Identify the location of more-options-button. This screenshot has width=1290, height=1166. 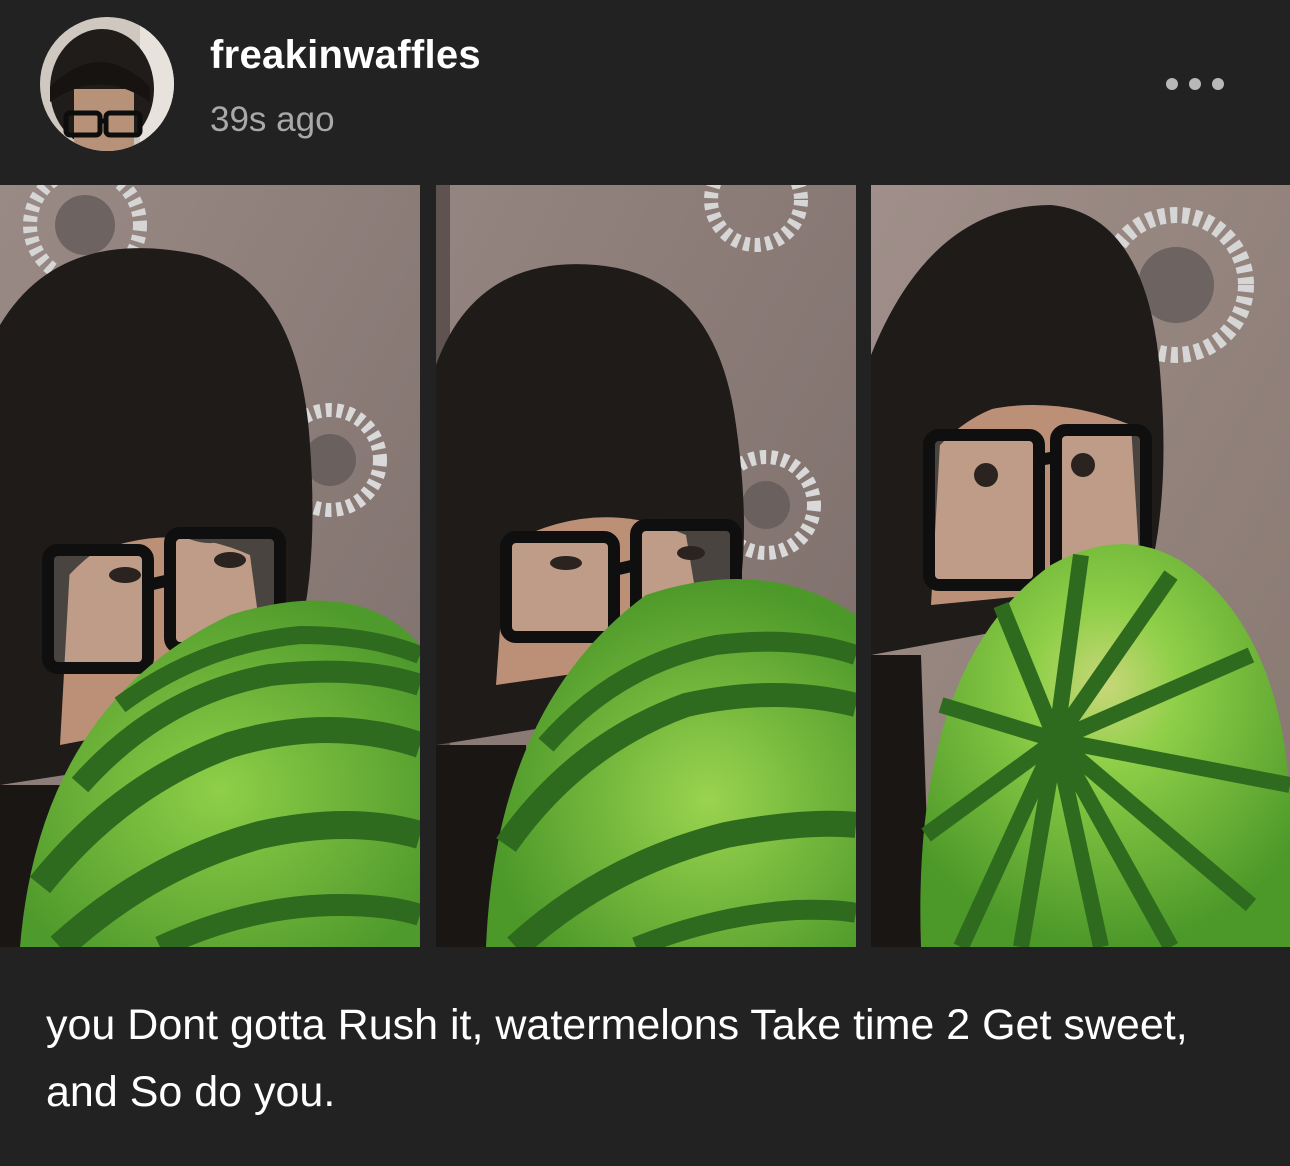
(1195, 84).